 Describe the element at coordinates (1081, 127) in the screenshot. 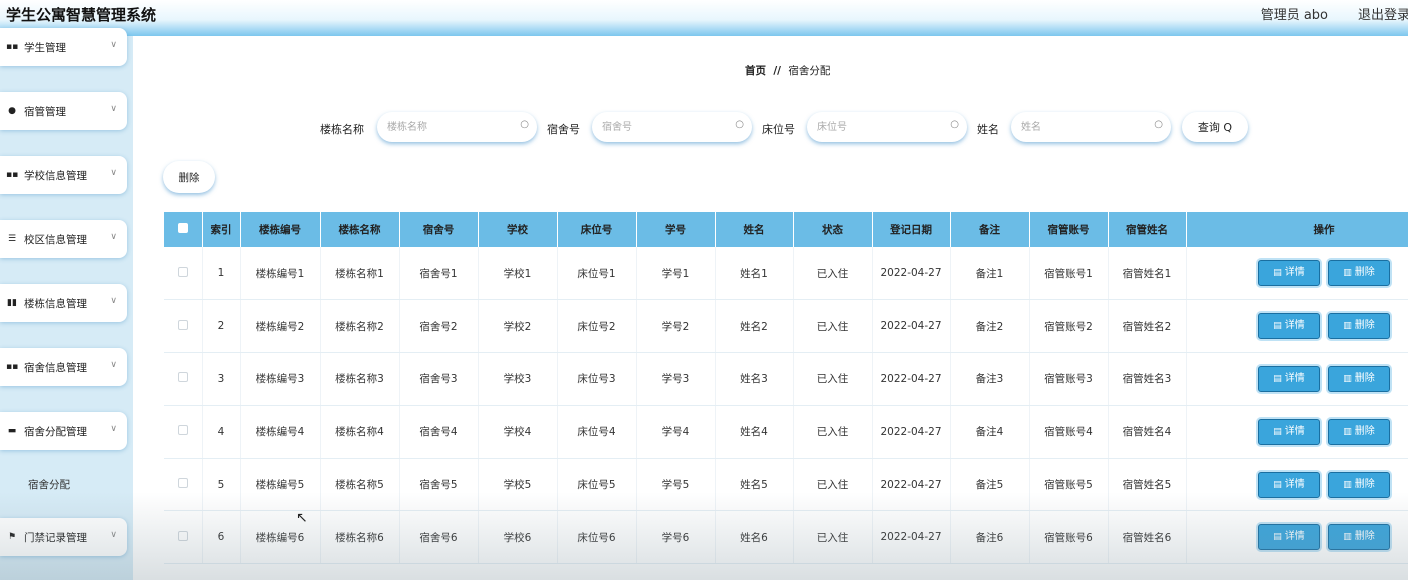

I see `name-input` at that location.